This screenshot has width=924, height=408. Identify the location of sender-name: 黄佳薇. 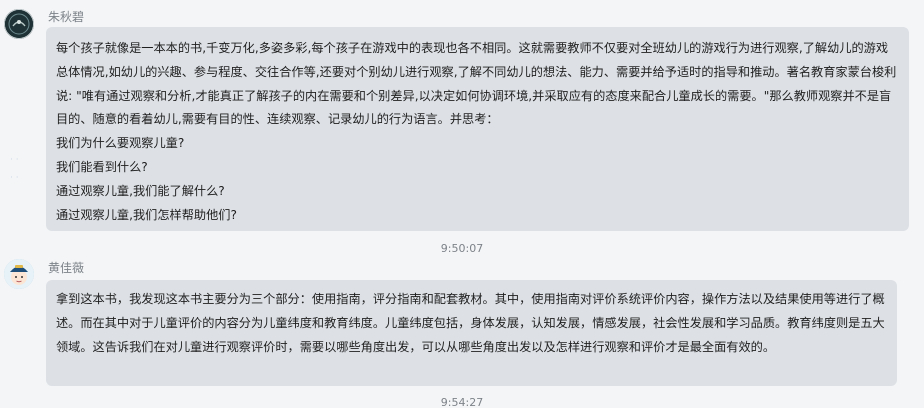
(66, 268).